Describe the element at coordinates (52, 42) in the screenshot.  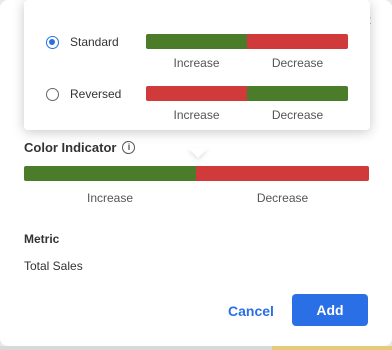
I see `standard-radio` at that location.